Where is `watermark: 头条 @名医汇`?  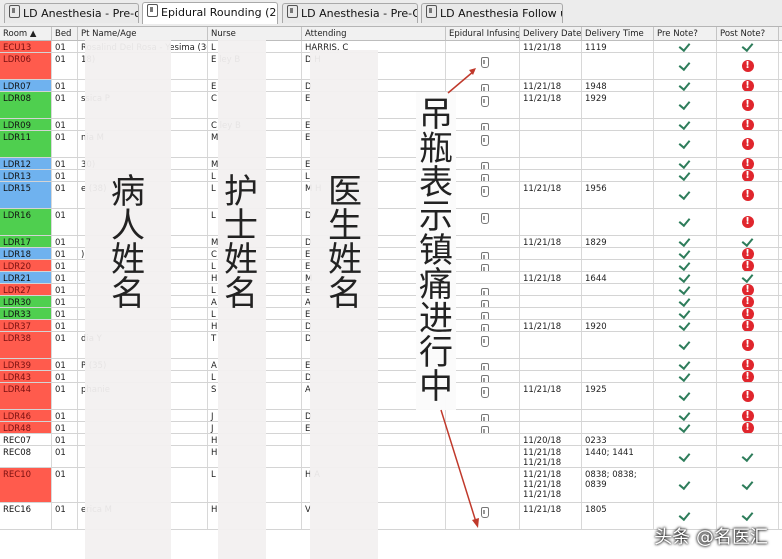
watermark: 头条 @名医汇 is located at coordinates (711, 537).